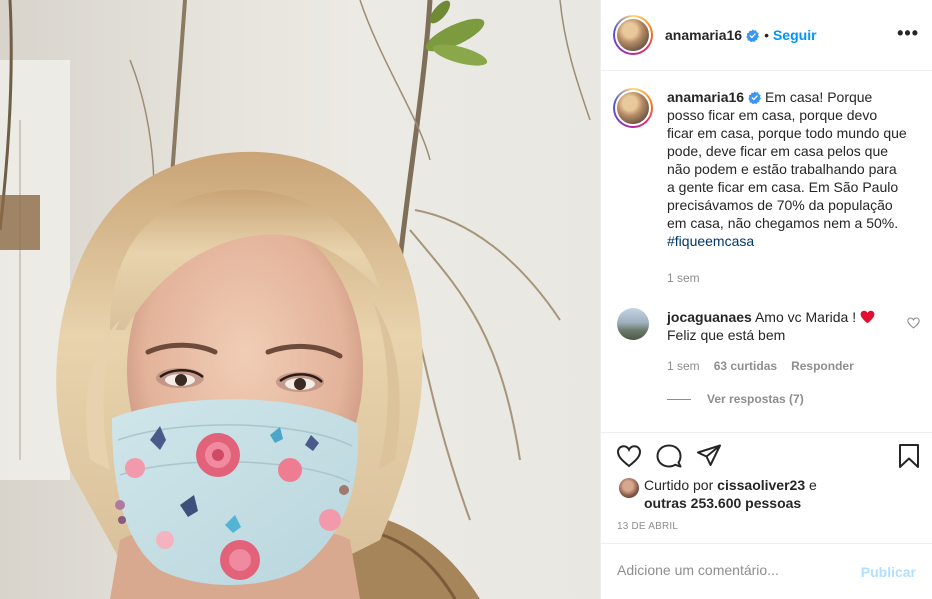 The width and height of the screenshot is (932, 599). Describe the element at coordinates (705, 97) in the screenshot. I see `caption-username: anamaria16` at that location.